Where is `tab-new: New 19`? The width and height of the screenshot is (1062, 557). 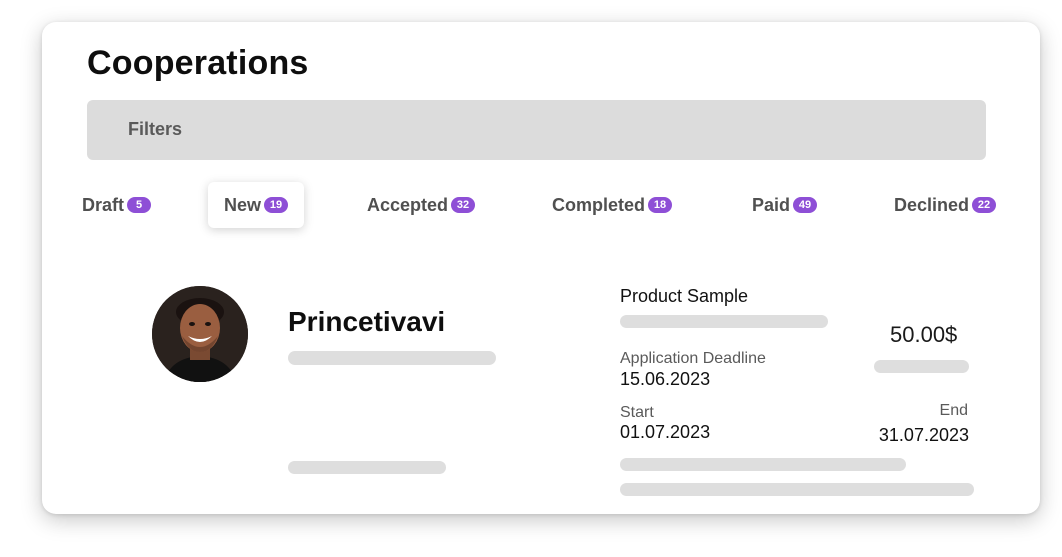
tab-new: New 19 is located at coordinates (256, 205).